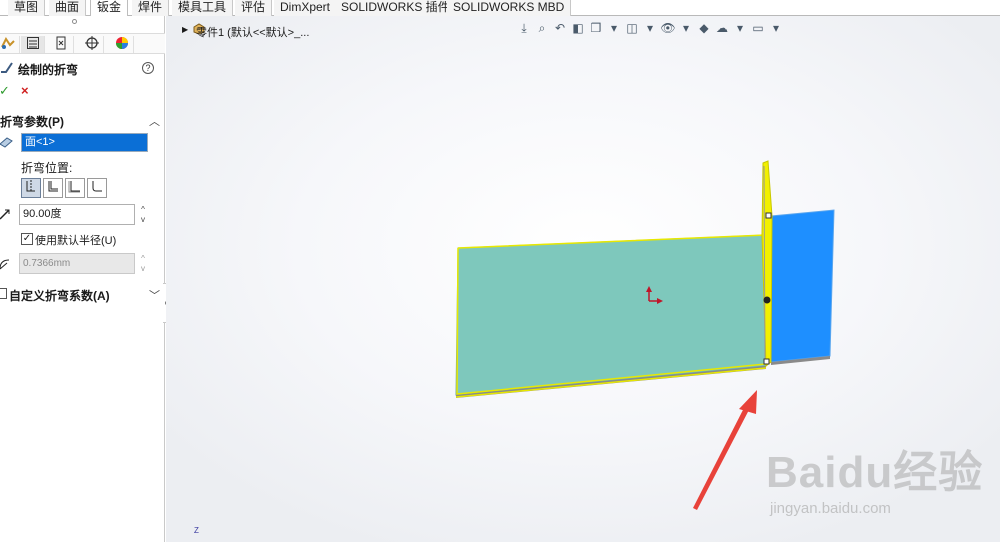 The height and width of the screenshot is (542, 1000). I want to click on bend-outside-button, so click(97, 188).